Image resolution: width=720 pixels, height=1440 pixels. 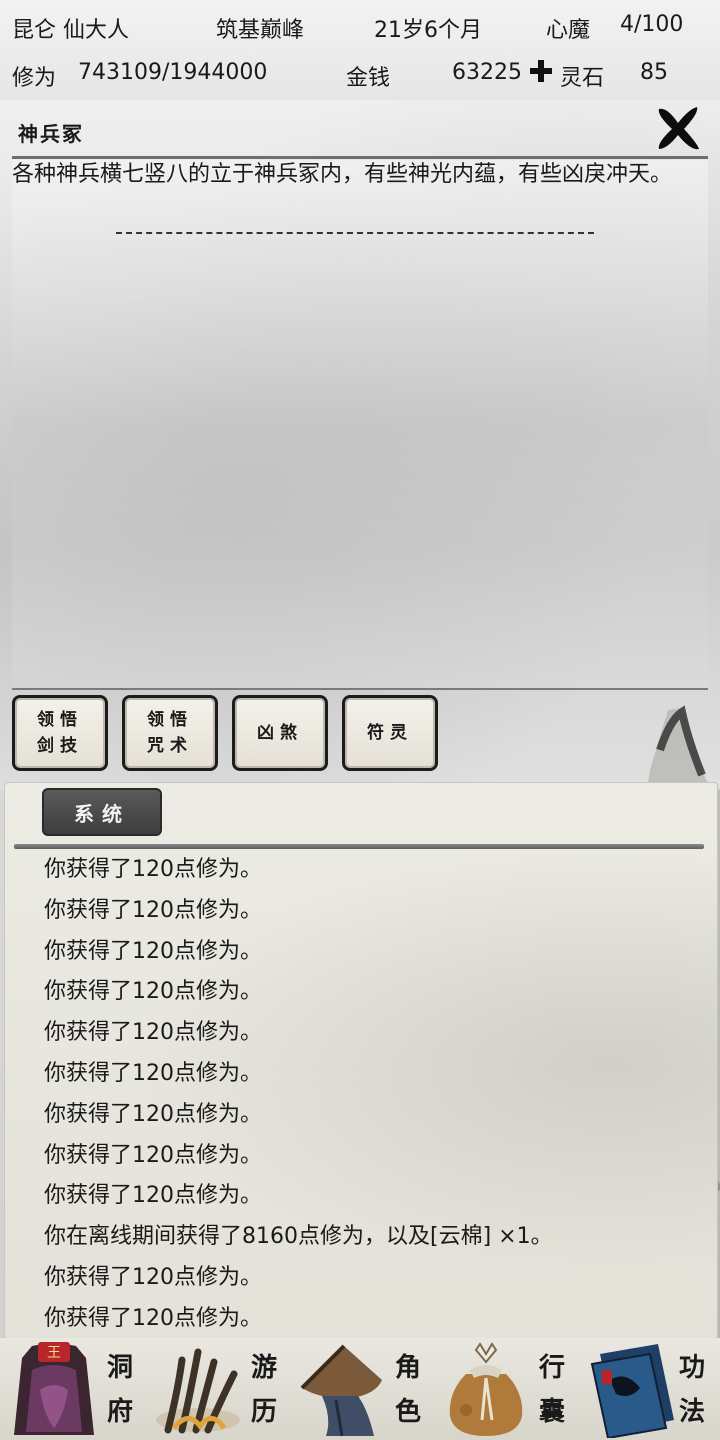 What do you see at coordinates (632, 1391) in the screenshot?
I see `skills-book-icon` at bounding box center [632, 1391].